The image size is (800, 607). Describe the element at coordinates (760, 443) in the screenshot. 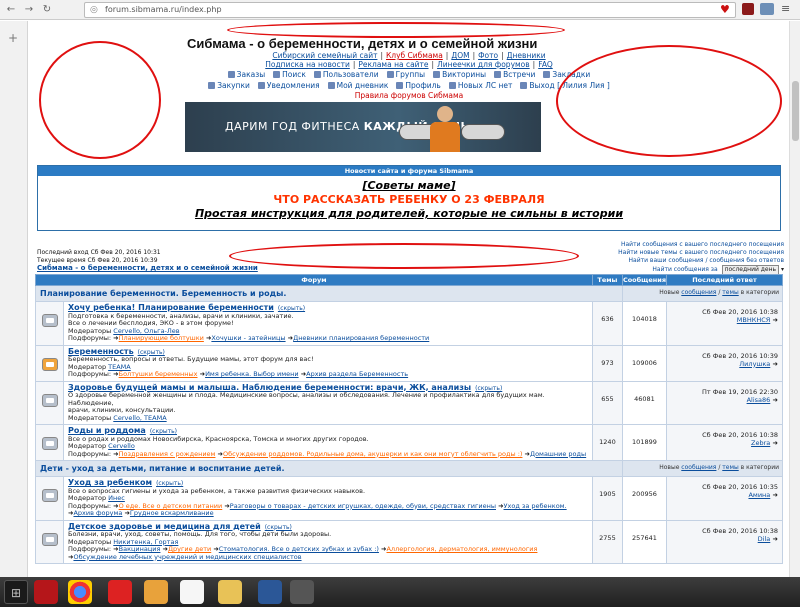

I see `last-post-user: Zebra` at that location.